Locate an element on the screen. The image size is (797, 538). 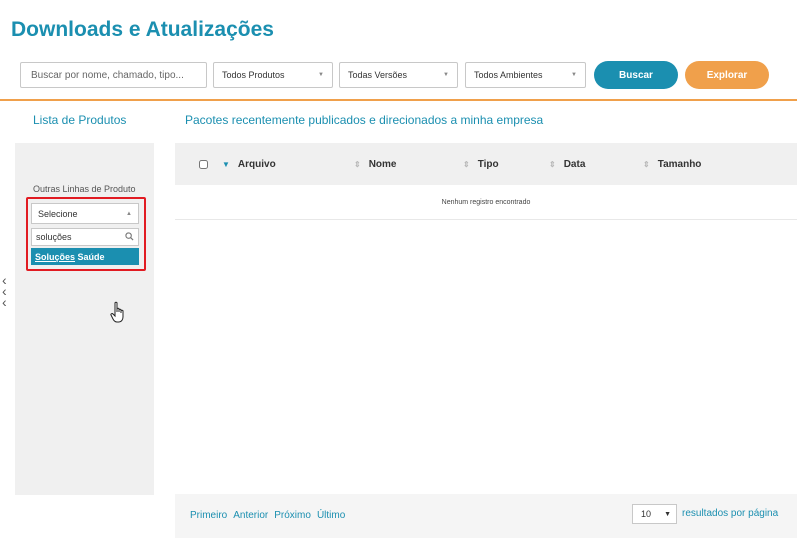
sidebar-panel is located at coordinates (84, 319).